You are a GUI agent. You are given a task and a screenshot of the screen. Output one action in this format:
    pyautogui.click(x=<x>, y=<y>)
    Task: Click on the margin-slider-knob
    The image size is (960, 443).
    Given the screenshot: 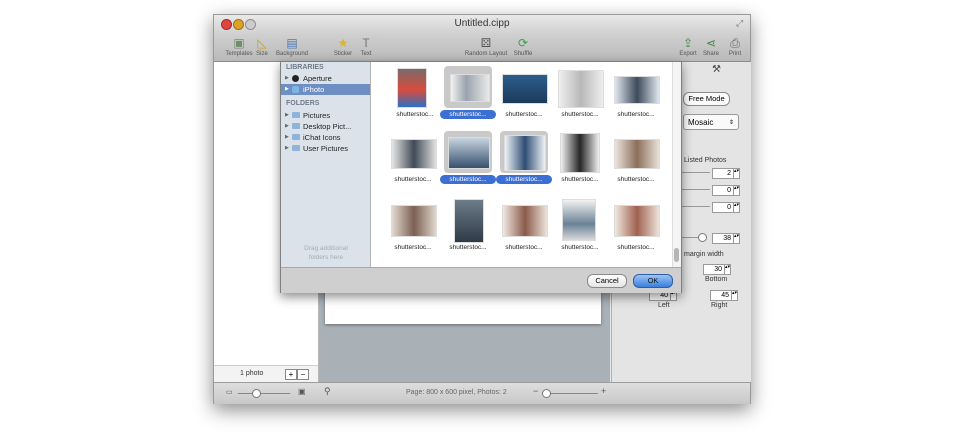 What is the action you would take?
    pyautogui.click(x=702, y=237)
    